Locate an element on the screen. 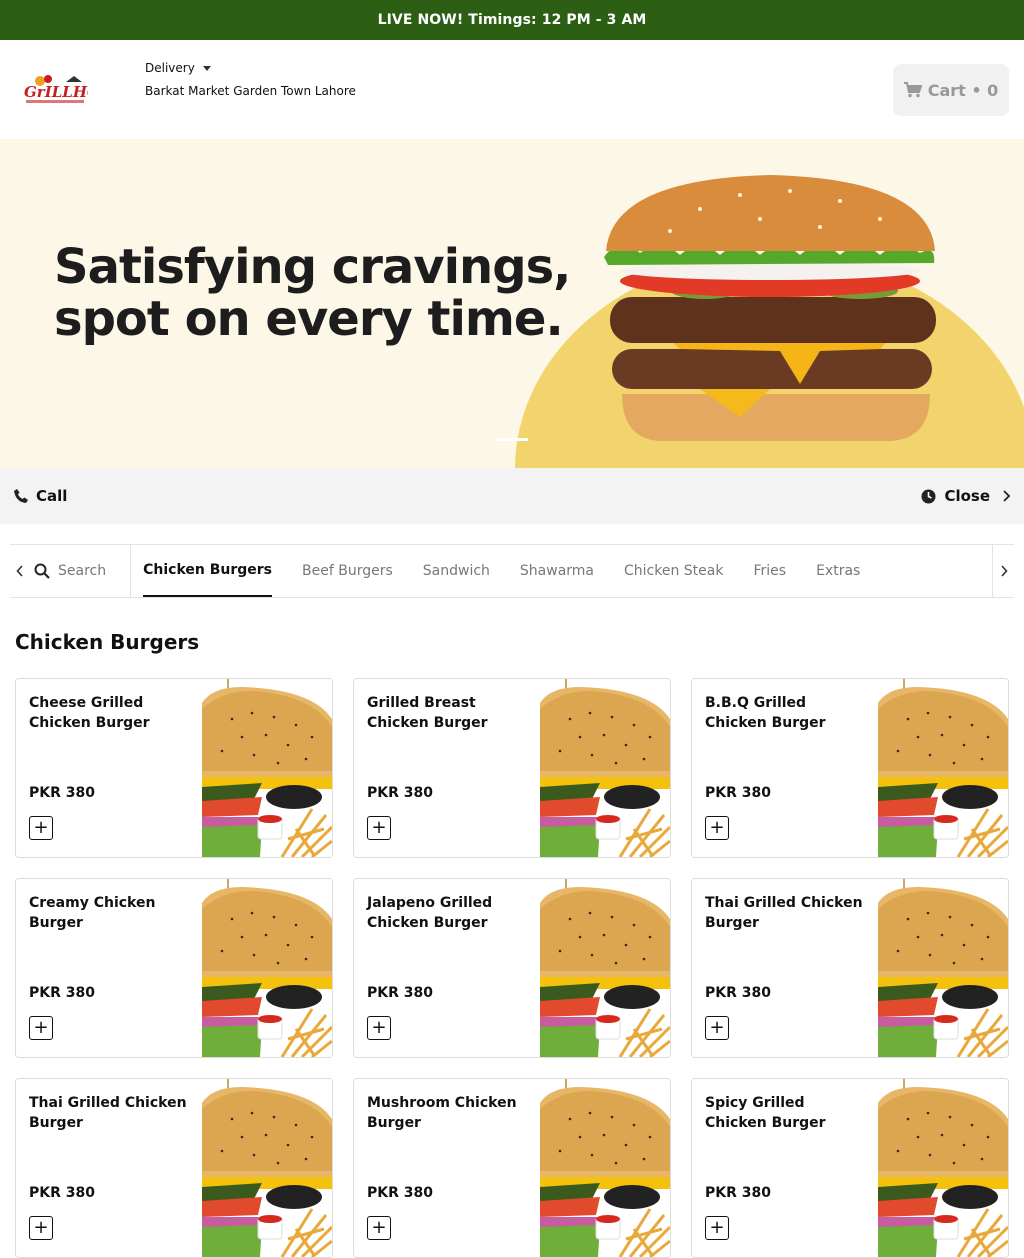 This screenshot has width=1024, height=1258. delivery-mode-selector: Delivery is located at coordinates (250, 68).